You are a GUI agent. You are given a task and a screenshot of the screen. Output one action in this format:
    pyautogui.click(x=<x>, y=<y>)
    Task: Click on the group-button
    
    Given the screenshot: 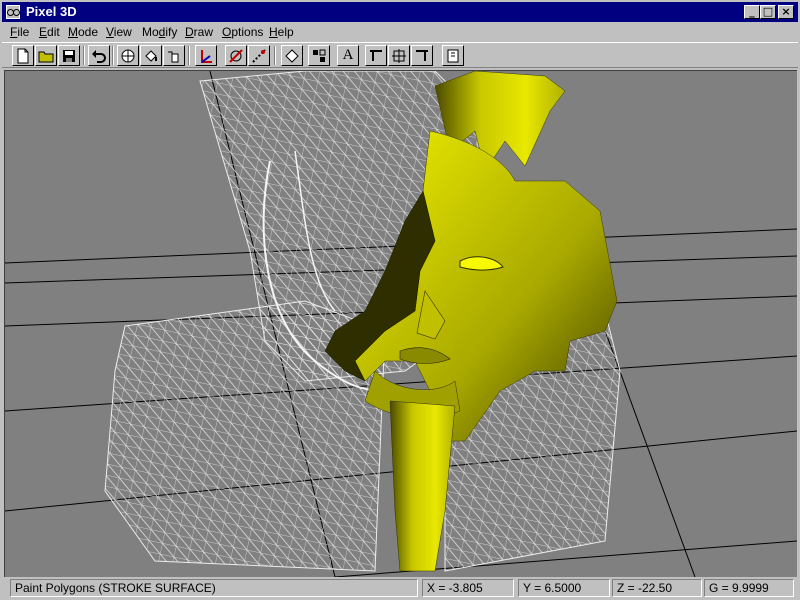 What is the action you would take?
    pyautogui.click(x=319, y=55)
    